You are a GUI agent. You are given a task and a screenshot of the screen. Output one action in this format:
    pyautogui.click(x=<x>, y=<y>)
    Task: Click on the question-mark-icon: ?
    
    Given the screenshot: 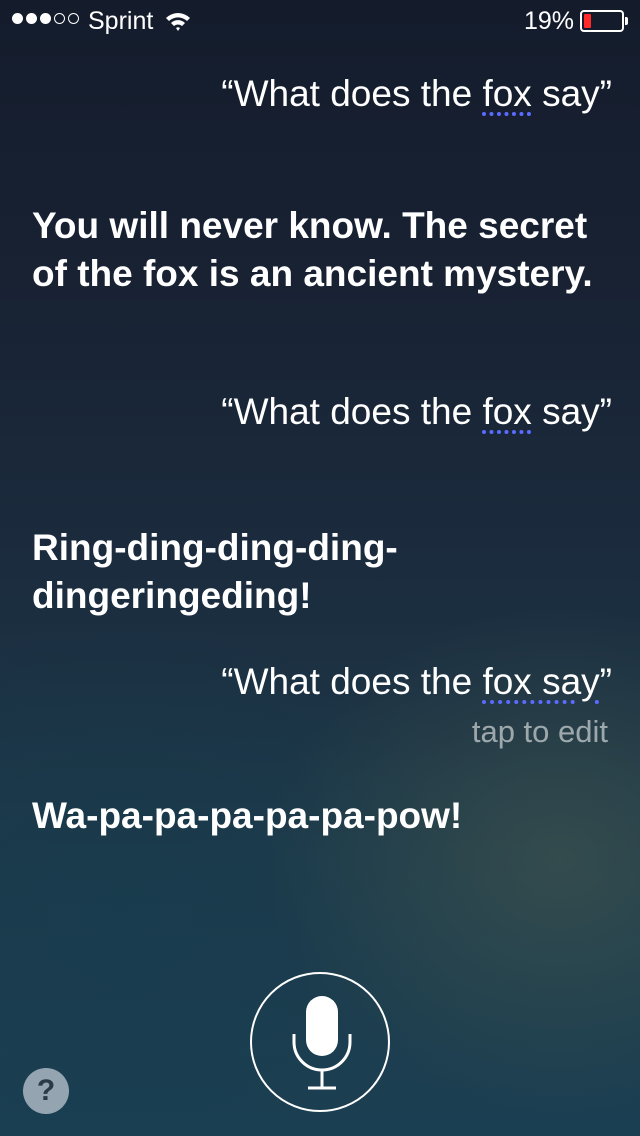 What is the action you would take?
    pyautogui.click(x=46, y=1090)
    